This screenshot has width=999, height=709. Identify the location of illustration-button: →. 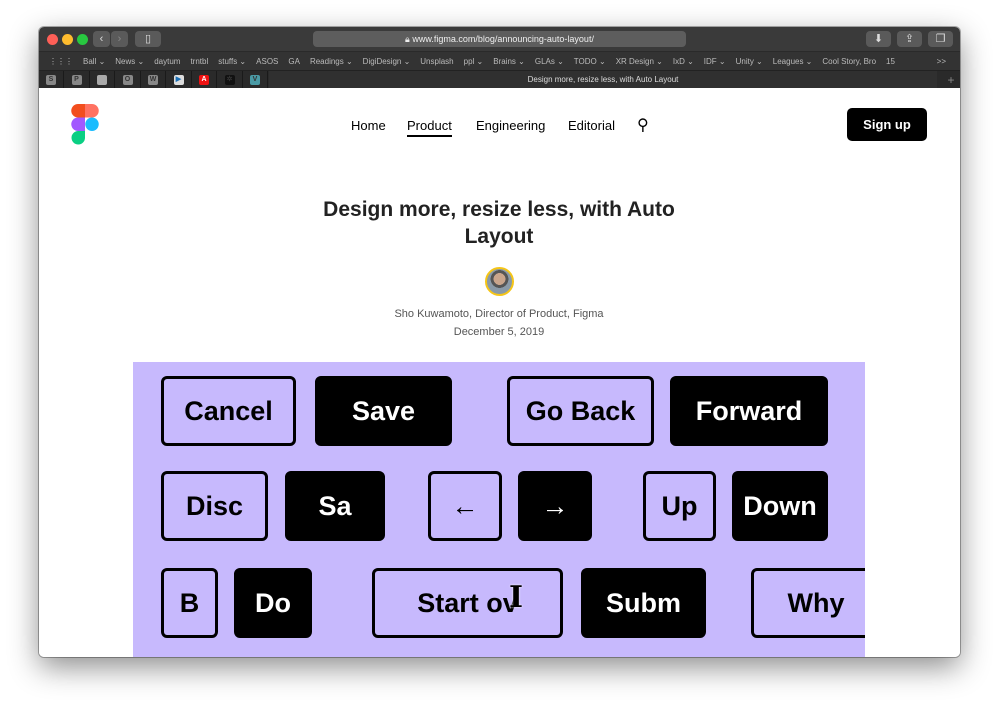
(555, 506).